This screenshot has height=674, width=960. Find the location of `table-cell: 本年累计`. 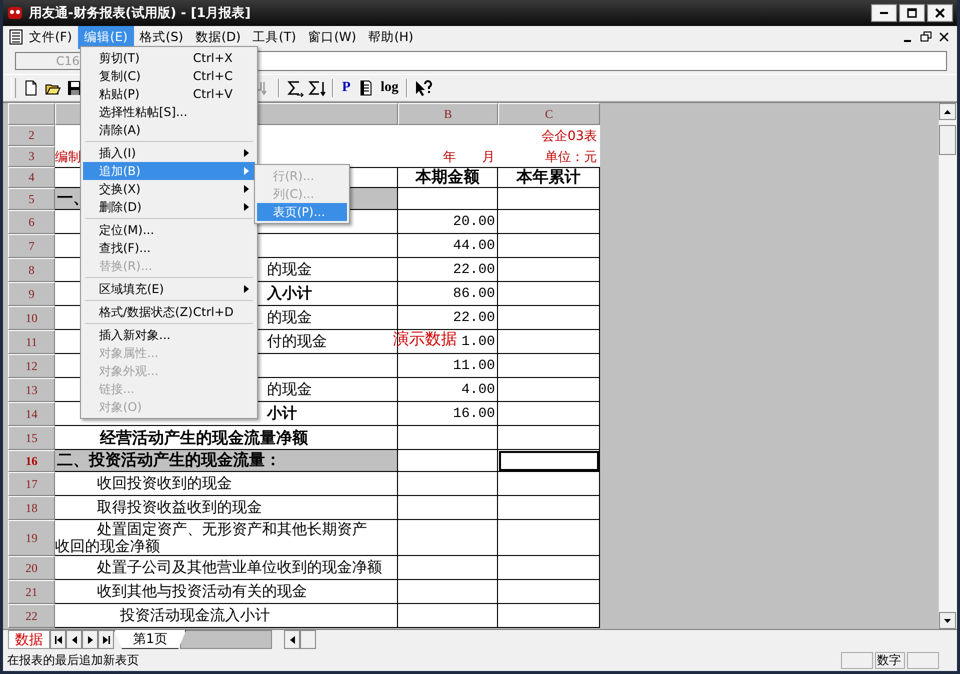

table-cell: 本年累计 is located at coordinates (549, 177).